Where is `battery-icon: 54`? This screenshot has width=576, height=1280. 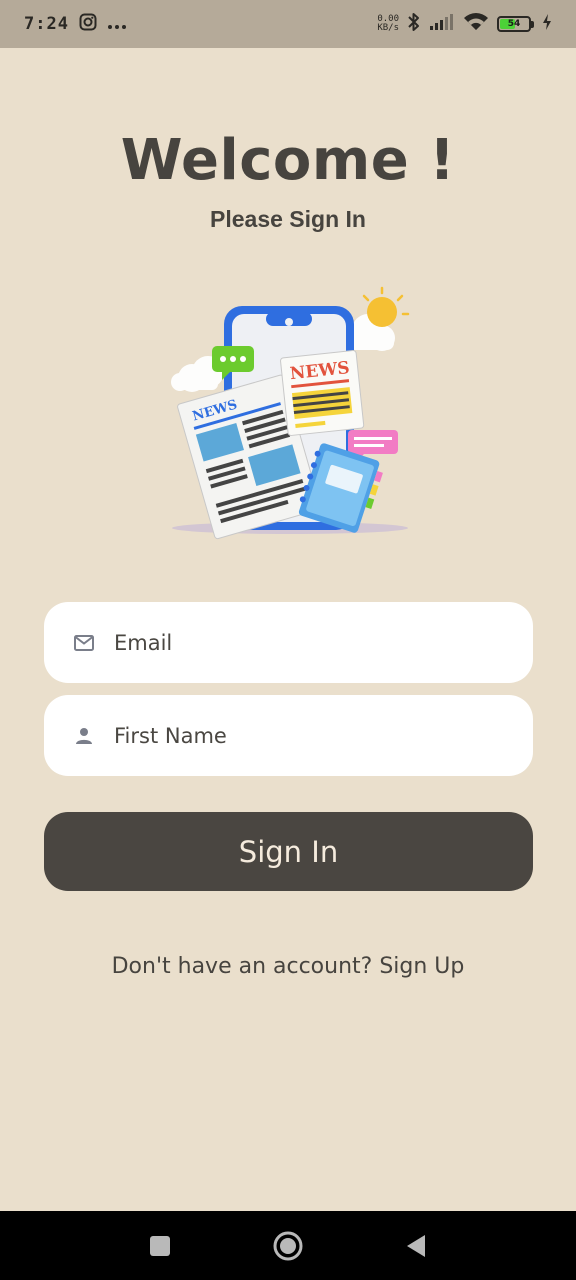
battery-icon: 54 is located at coordinates (515, 24).